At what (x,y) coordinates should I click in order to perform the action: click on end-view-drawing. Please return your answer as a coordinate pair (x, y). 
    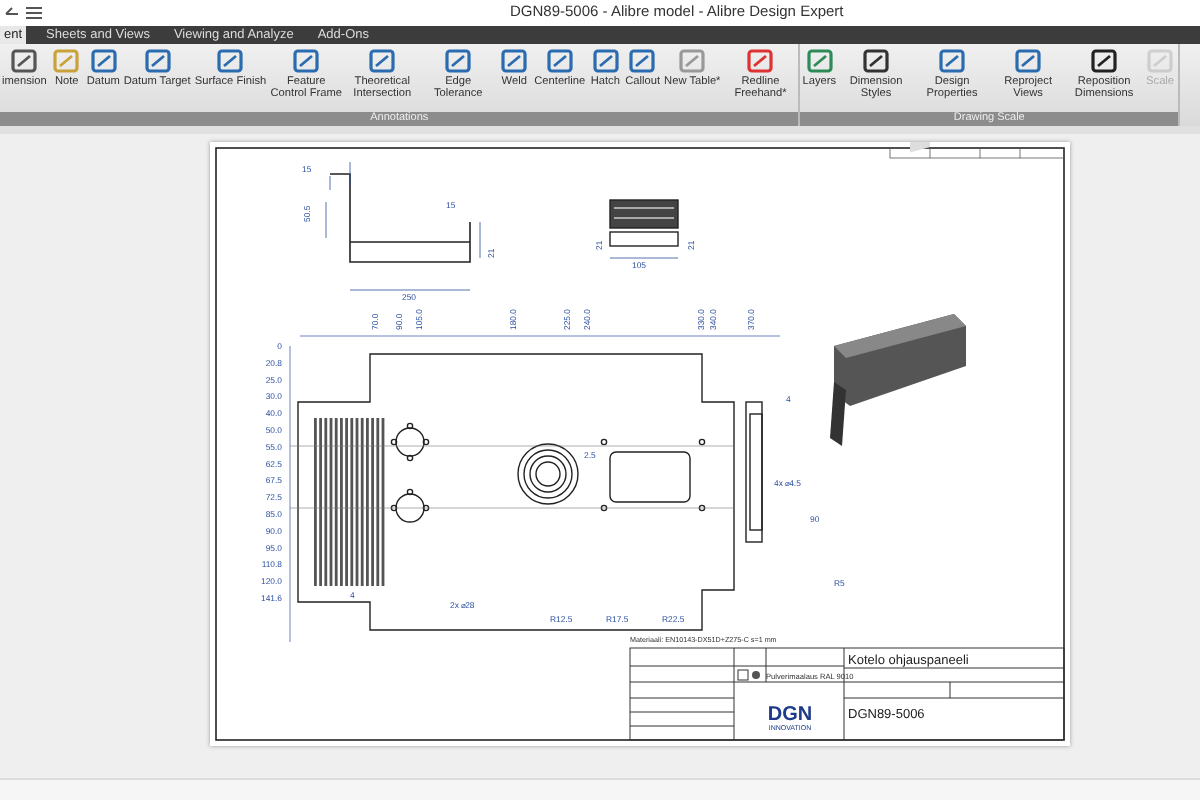
    Looking at the image, I should click on (644, 229).